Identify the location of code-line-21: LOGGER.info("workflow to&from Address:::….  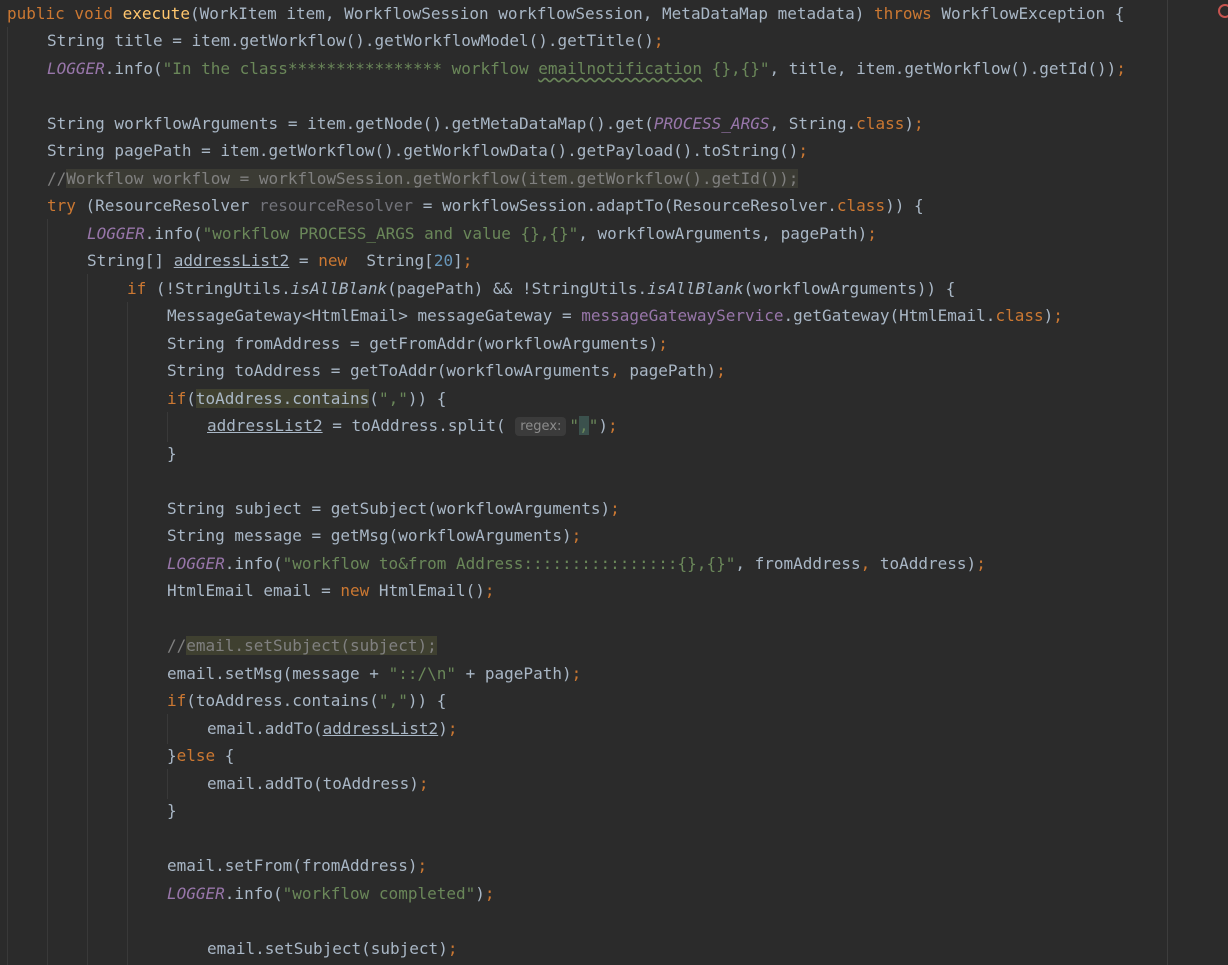
(496, 563).